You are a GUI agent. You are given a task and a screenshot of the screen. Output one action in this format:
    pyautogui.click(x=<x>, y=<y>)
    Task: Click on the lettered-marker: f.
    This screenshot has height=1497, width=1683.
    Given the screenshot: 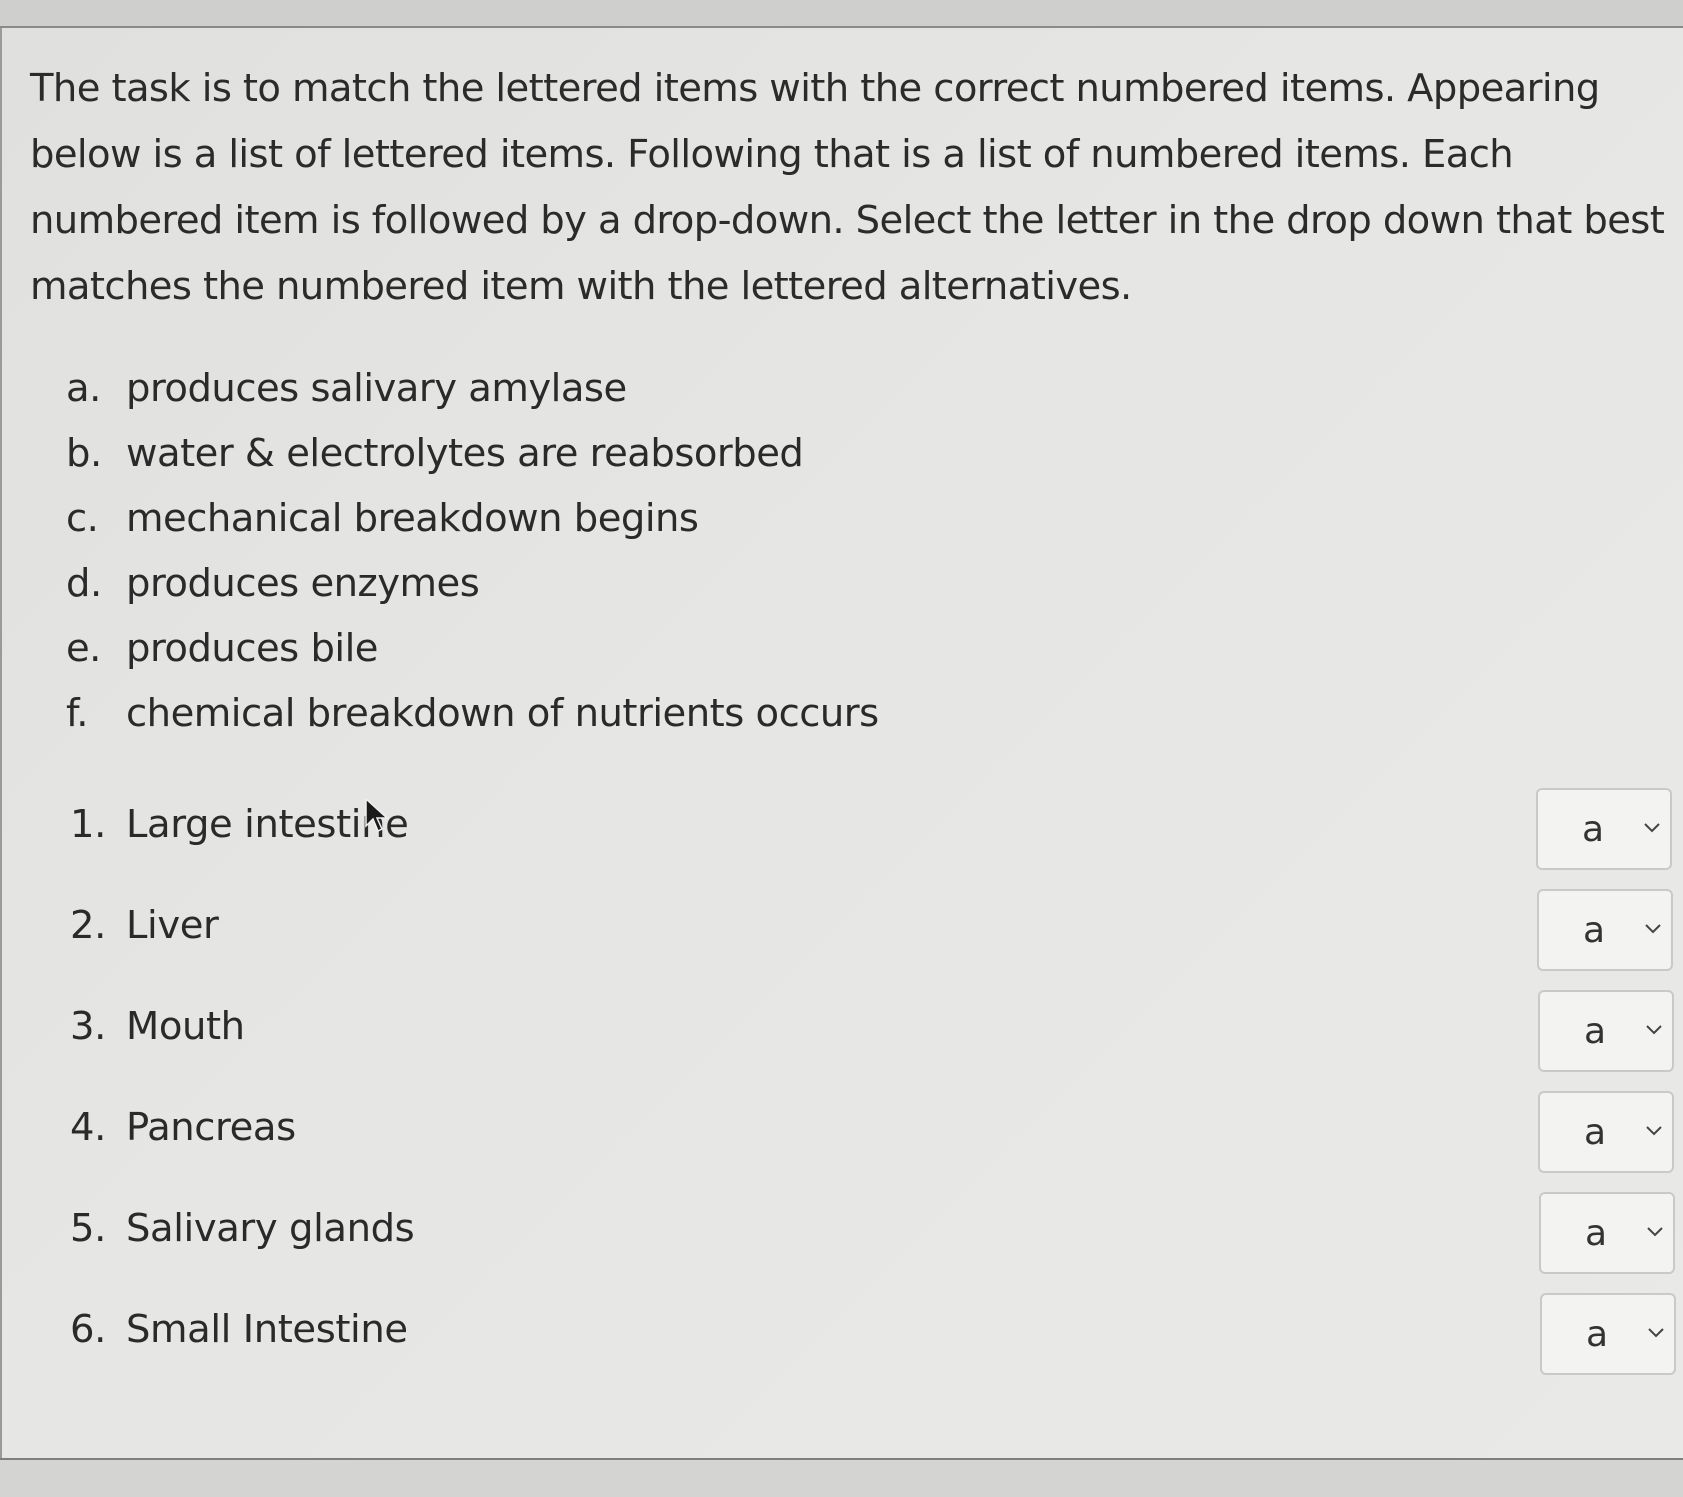 What is the action you would take?
    pyautogui.click(x=77, y=713)
    